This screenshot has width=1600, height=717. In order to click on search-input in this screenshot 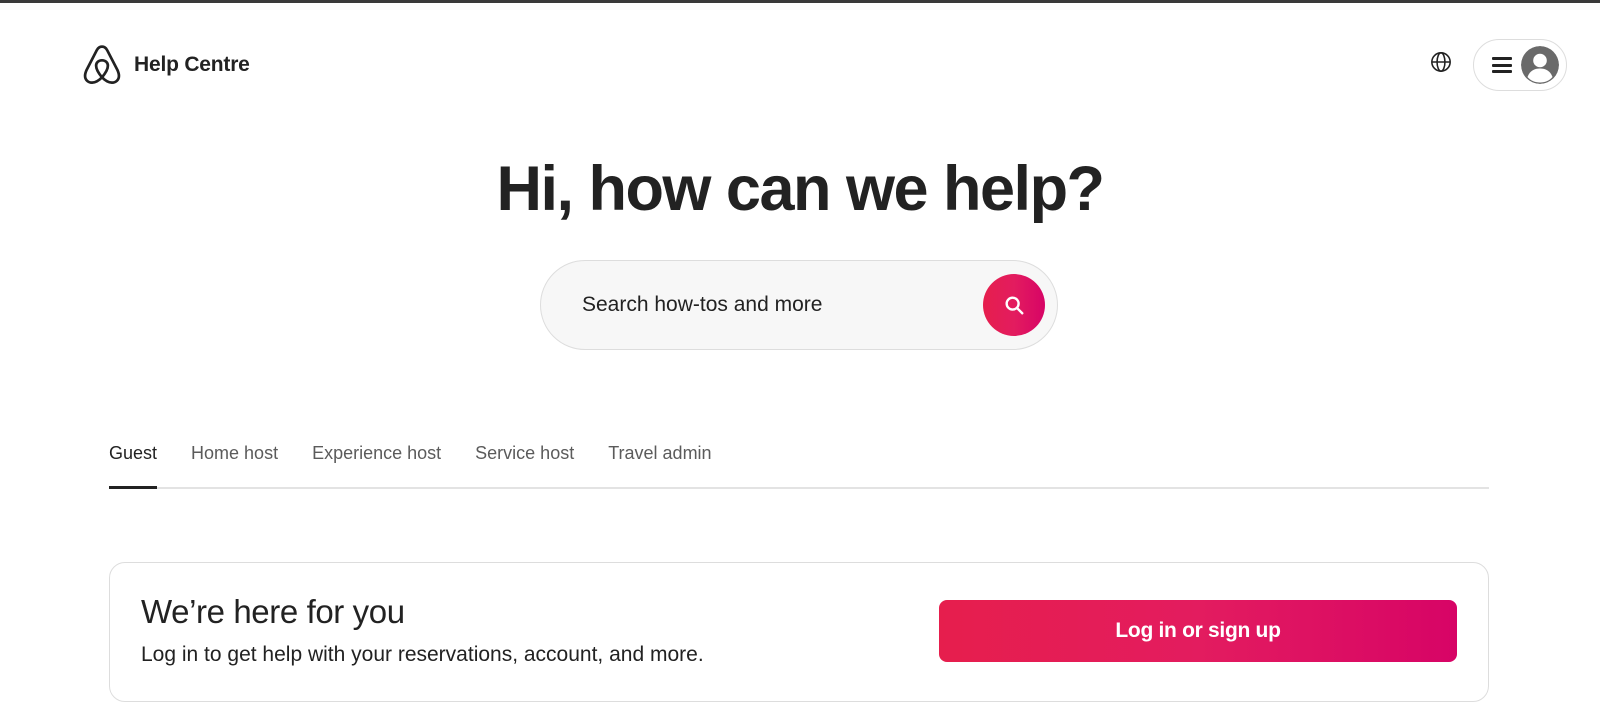, I will do `click(782, 305)`.